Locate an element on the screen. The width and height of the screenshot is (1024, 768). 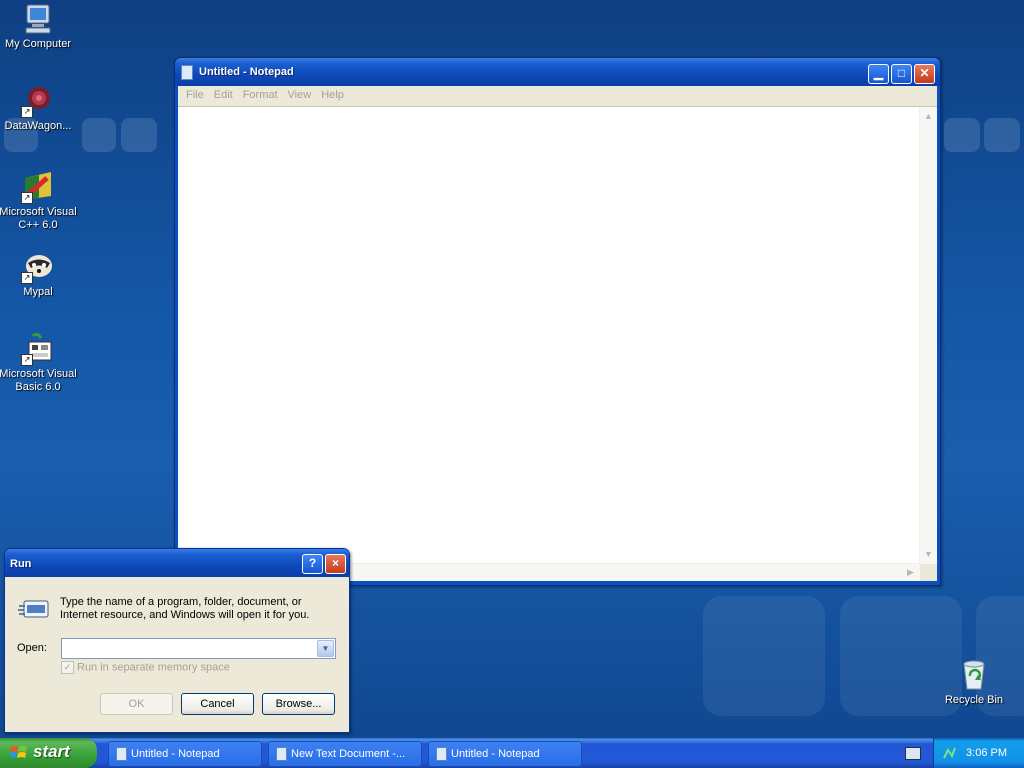
clock: 3:06 PM is located at coordinates (986, 753).